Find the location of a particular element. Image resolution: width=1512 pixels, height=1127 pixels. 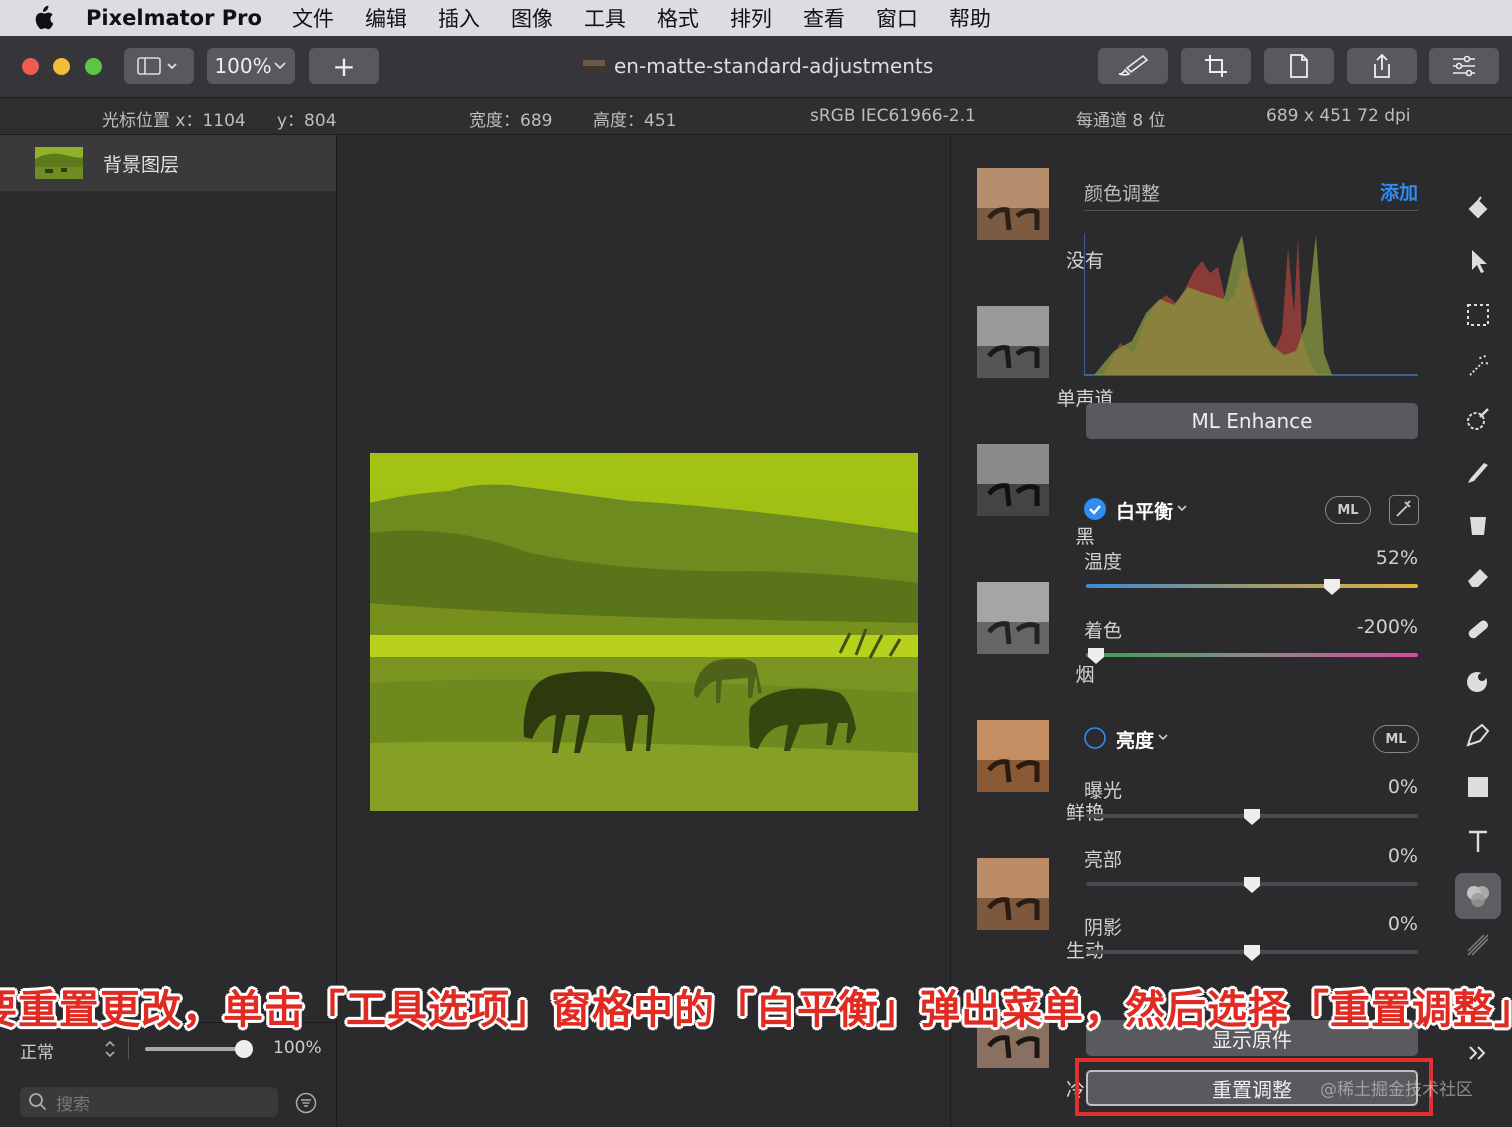

opacity-slider is located at coordinates (195, 1049).